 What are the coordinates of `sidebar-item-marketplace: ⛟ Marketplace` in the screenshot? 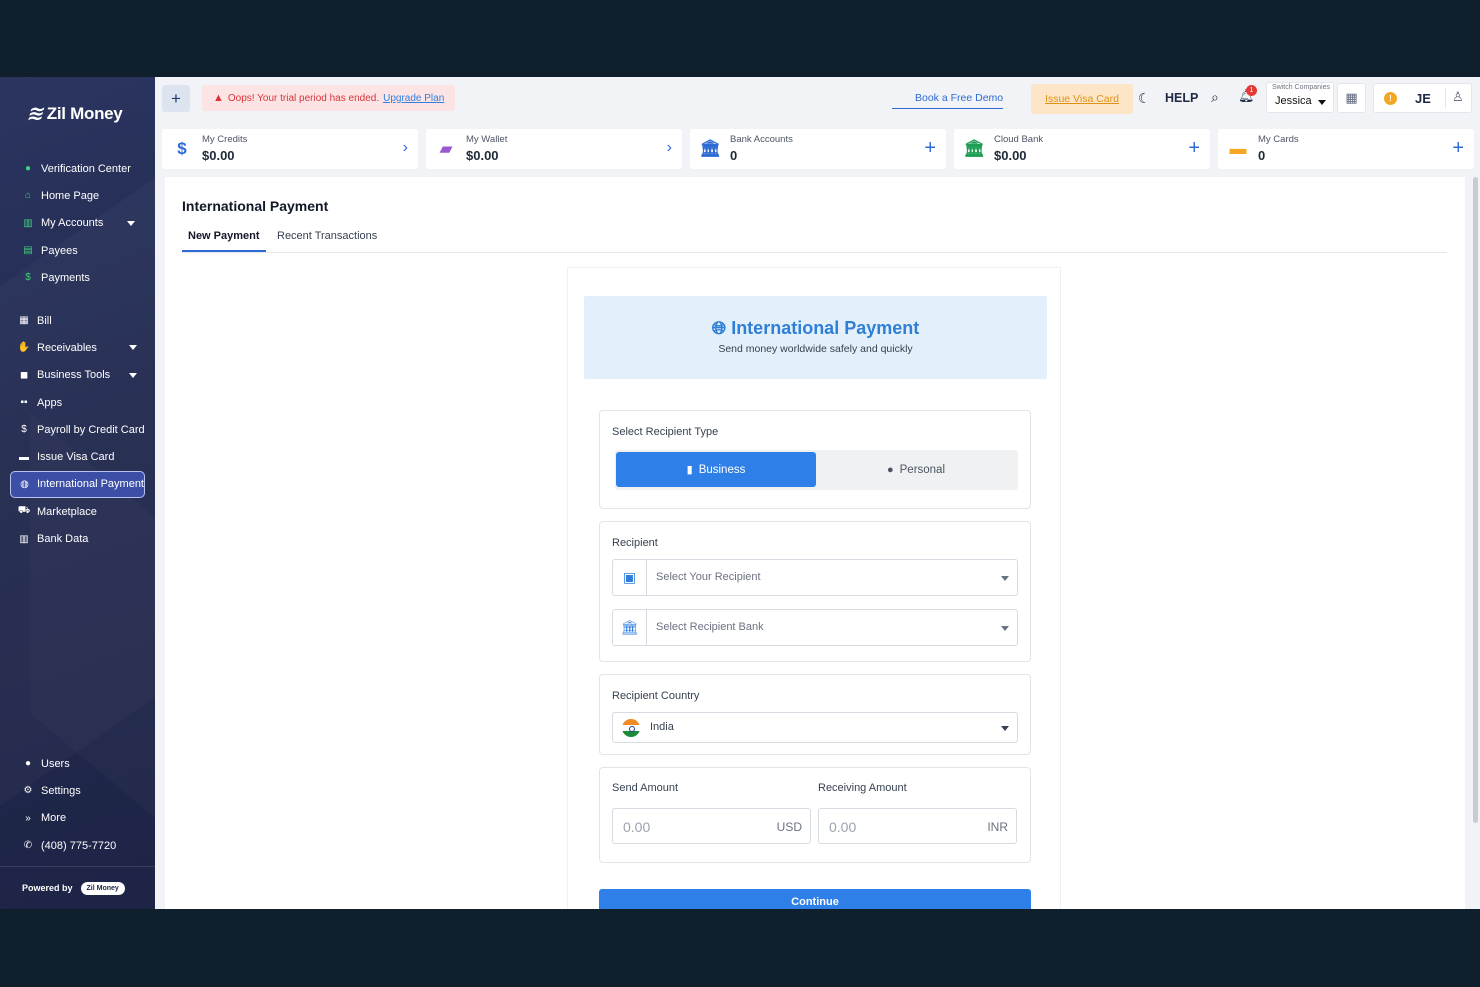 It's located at (77, 511).